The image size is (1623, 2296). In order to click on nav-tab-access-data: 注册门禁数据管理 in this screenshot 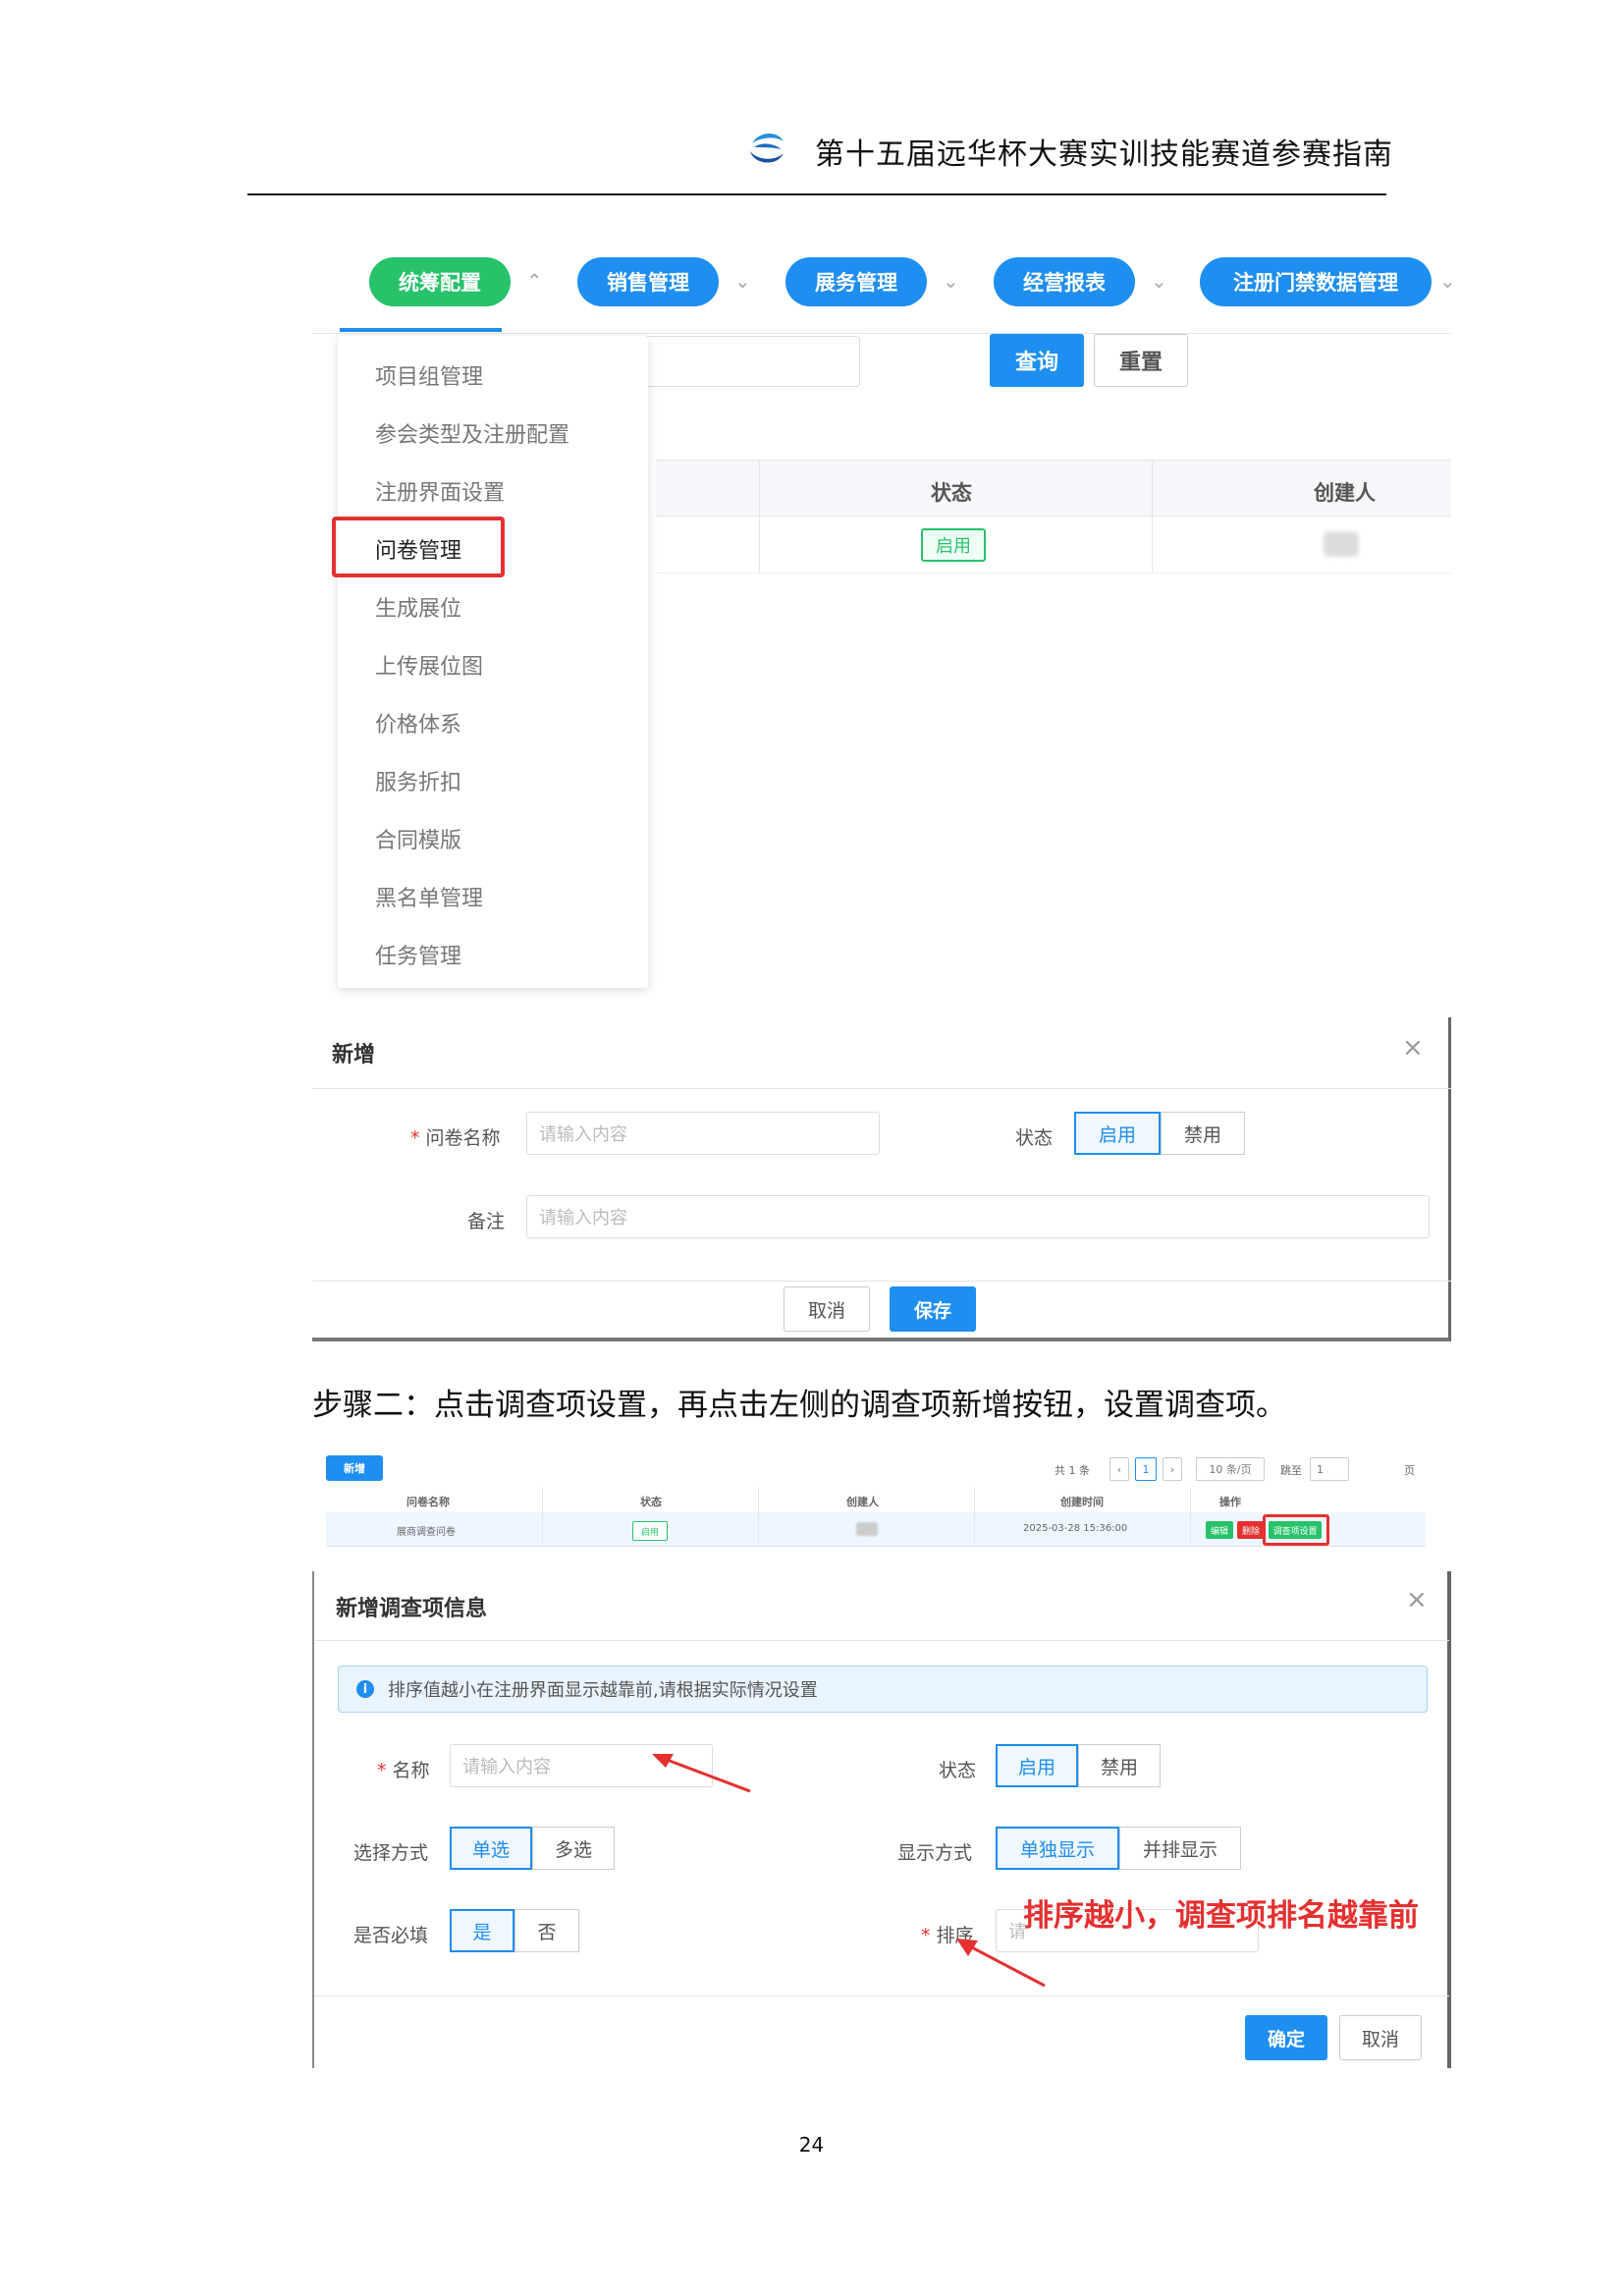, I will do `click(1316, 281)`.